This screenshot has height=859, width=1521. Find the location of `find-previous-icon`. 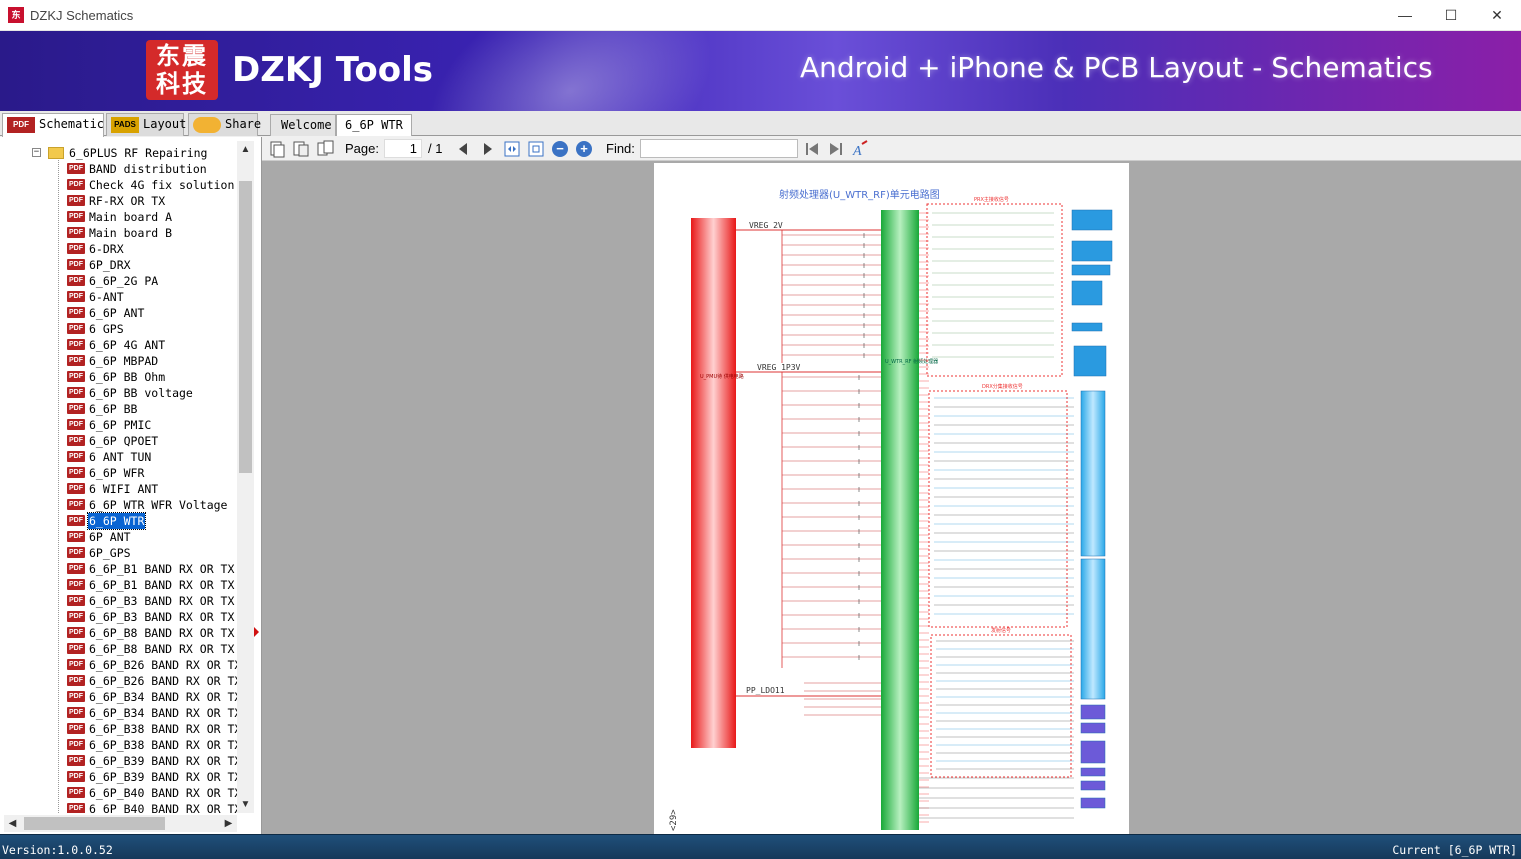

find-previous-icon is located at coordinates (812, 149).